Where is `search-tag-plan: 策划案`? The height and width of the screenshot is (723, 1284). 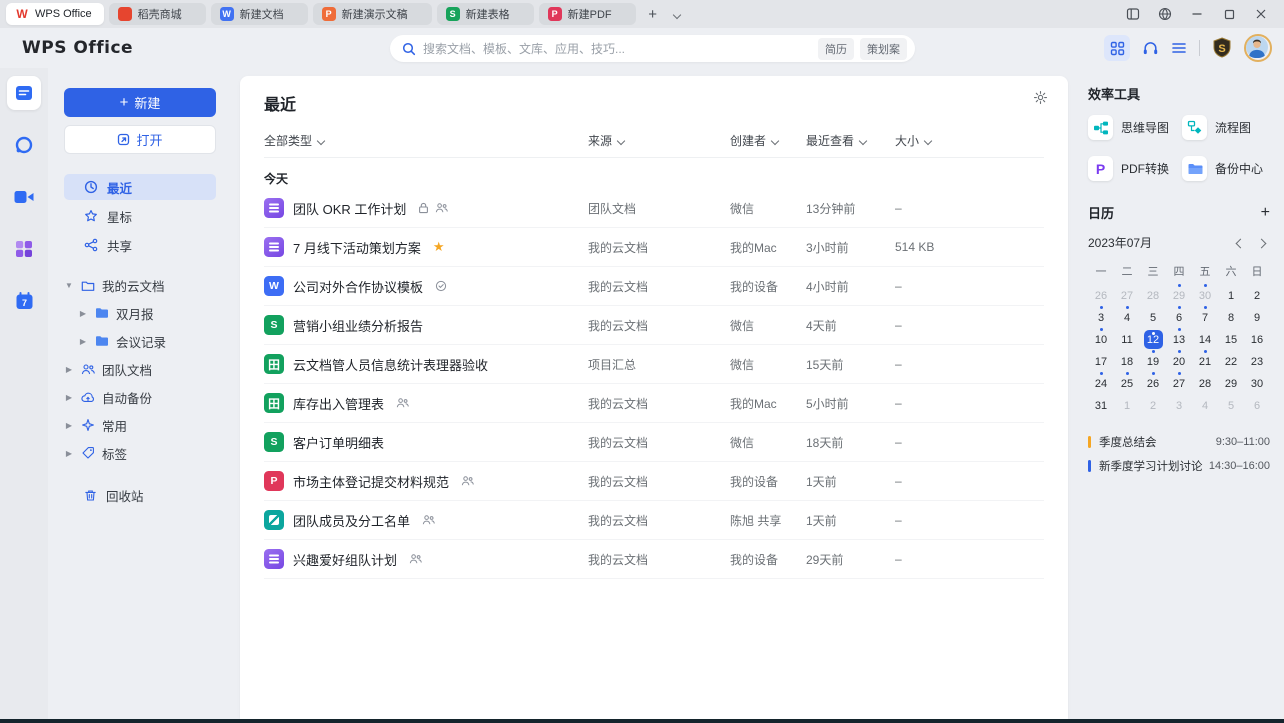 search-tag-plan: 策划案 is located at coordinates (883, 48).